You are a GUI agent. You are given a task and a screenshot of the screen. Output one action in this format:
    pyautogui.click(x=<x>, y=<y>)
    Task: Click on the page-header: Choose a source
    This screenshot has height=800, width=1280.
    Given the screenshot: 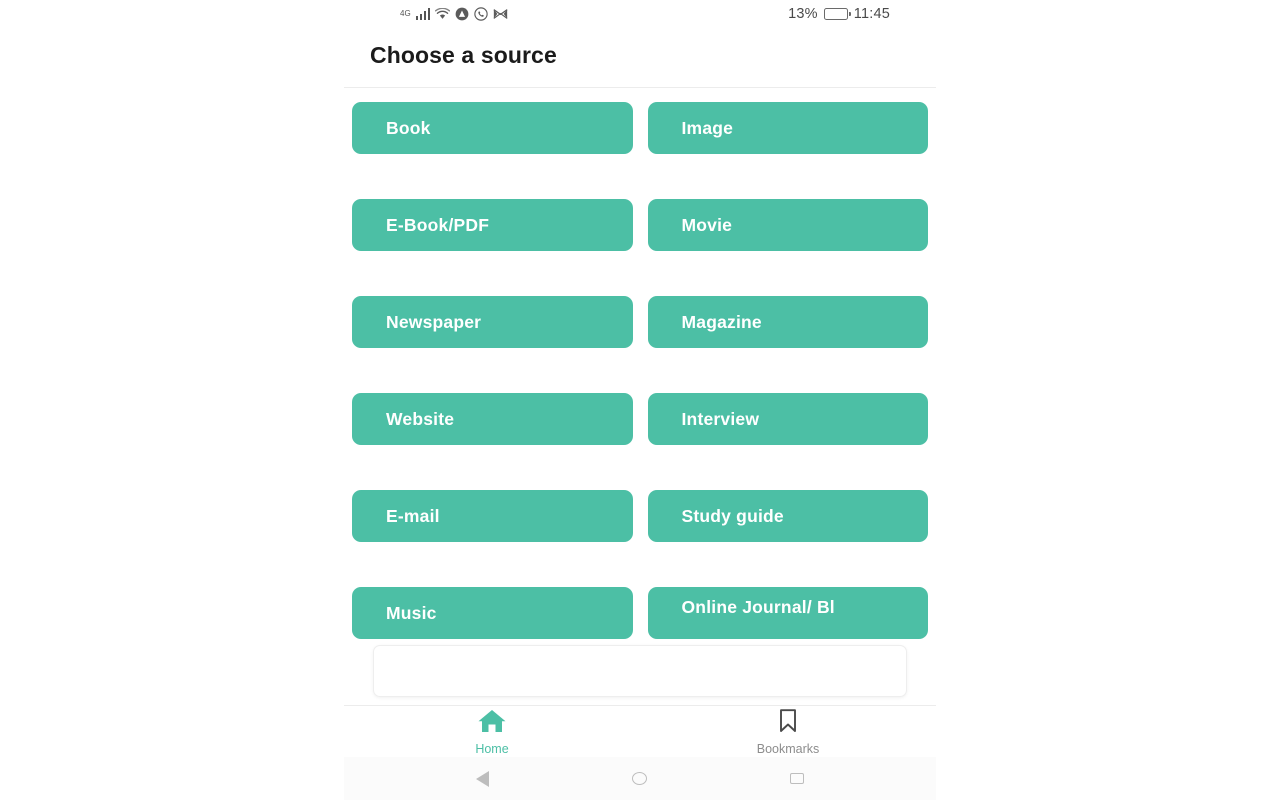 What is the action you would take?
    pyautogui.click(x=640, y=57)
    